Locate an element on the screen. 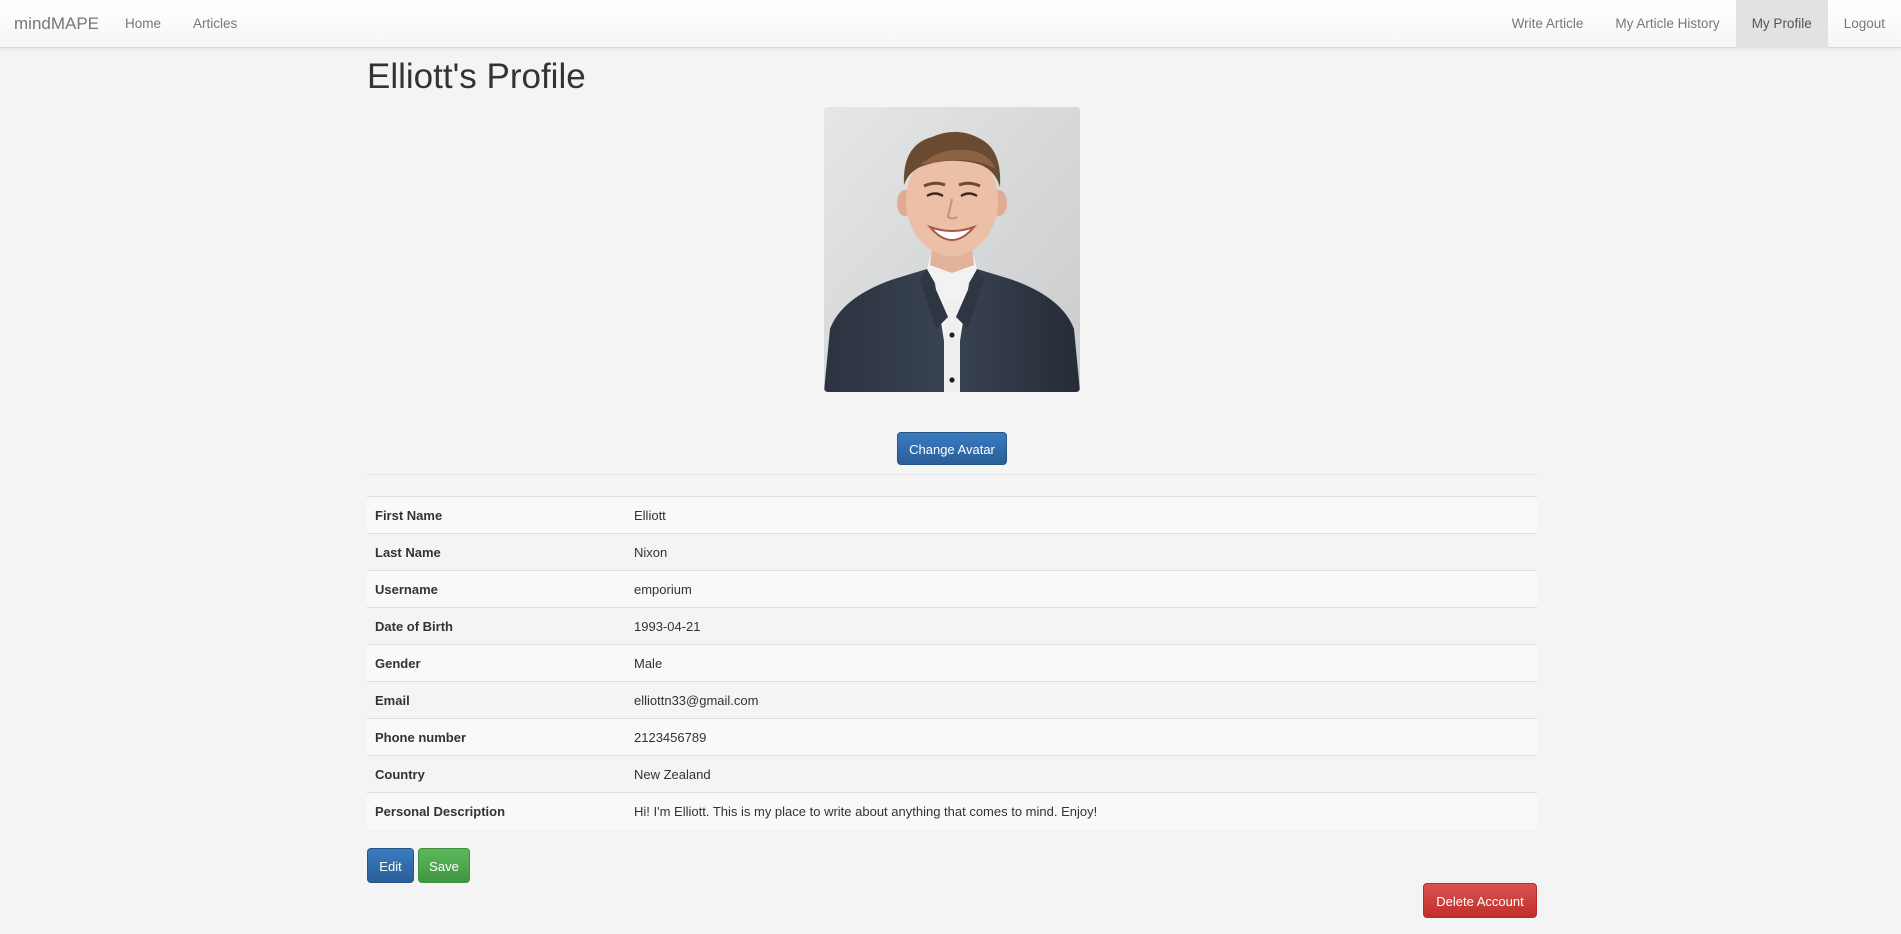 This screenshot has height=934, width=1901. field-label: Last Name is located at coordinates (408, 552).